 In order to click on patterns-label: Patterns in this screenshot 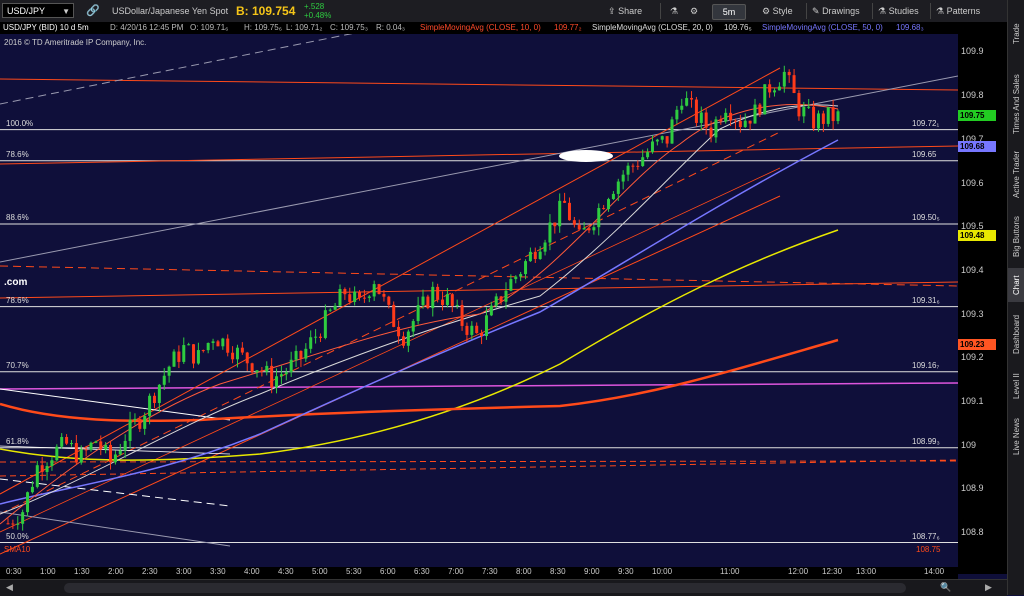, I will do `click(963, 11)`.